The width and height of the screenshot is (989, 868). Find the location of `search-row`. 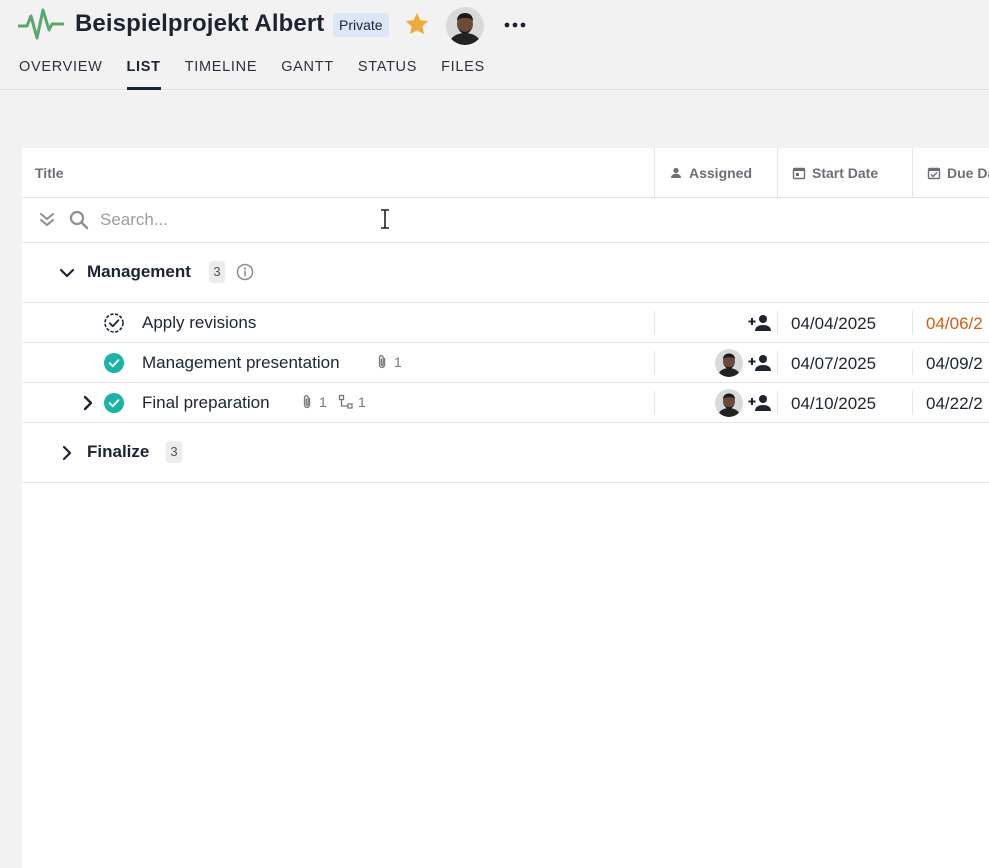

search-row is located at coordinates (505, 220).